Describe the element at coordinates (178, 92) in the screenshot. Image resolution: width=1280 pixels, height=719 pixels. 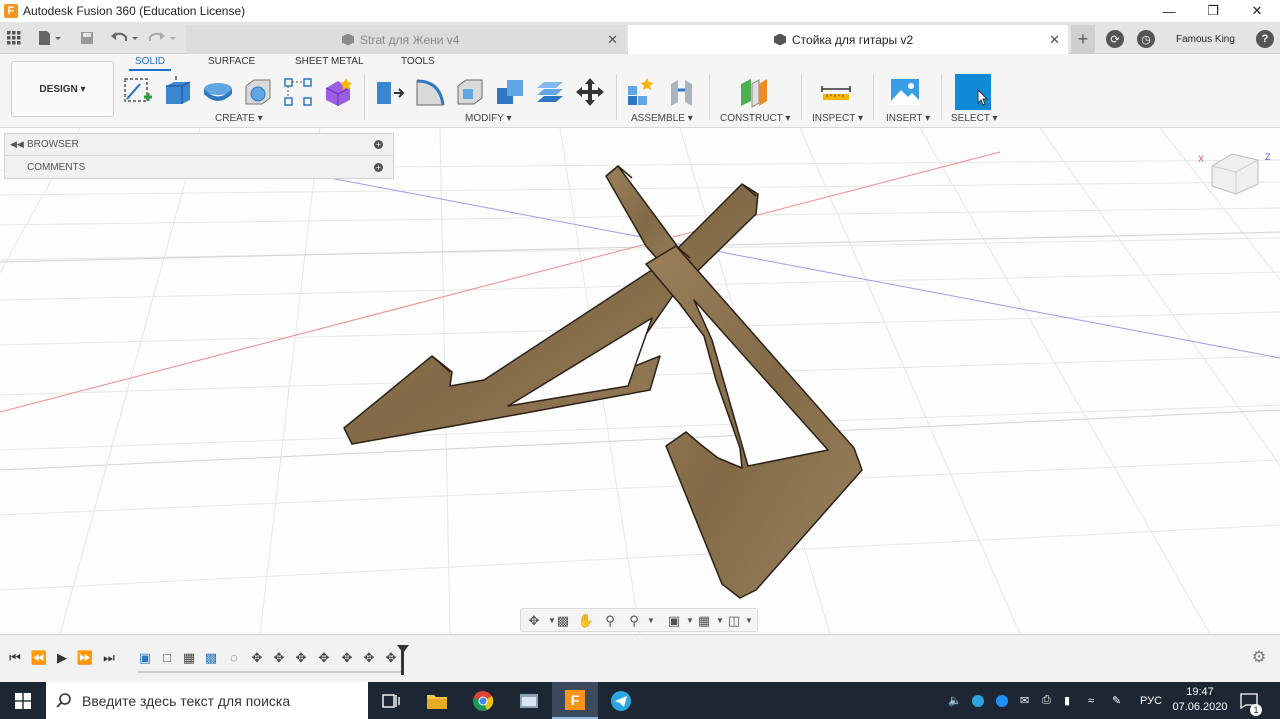
I see `extrude-icon` at that location.